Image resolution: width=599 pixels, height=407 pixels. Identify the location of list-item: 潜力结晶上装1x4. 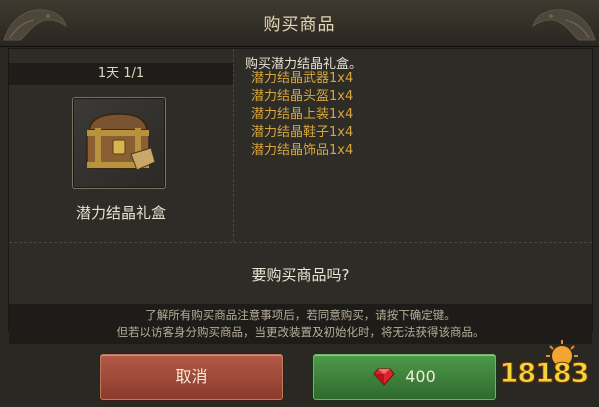
(302, 114).